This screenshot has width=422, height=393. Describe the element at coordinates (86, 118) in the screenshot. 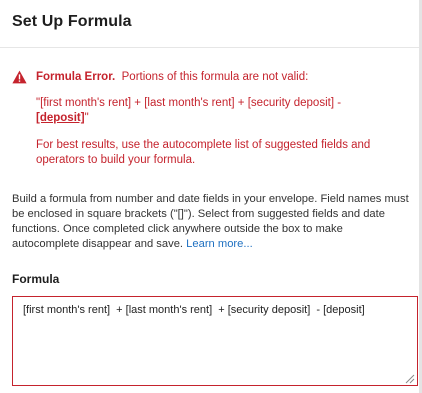

I see `error-formula-end: "` at that location.